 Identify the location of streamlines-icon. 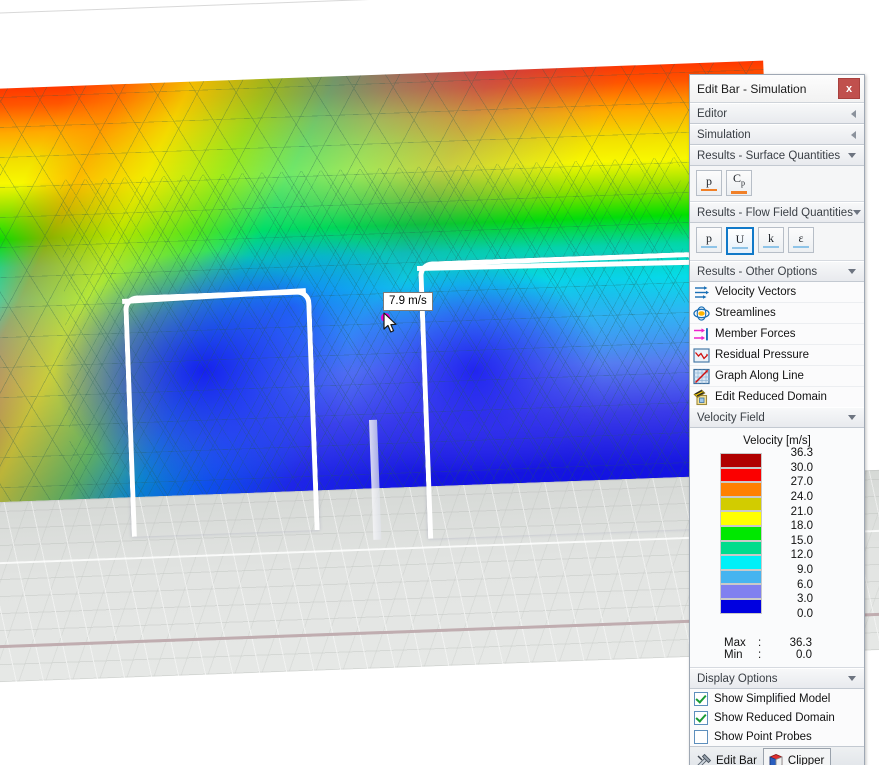
(701, 313).